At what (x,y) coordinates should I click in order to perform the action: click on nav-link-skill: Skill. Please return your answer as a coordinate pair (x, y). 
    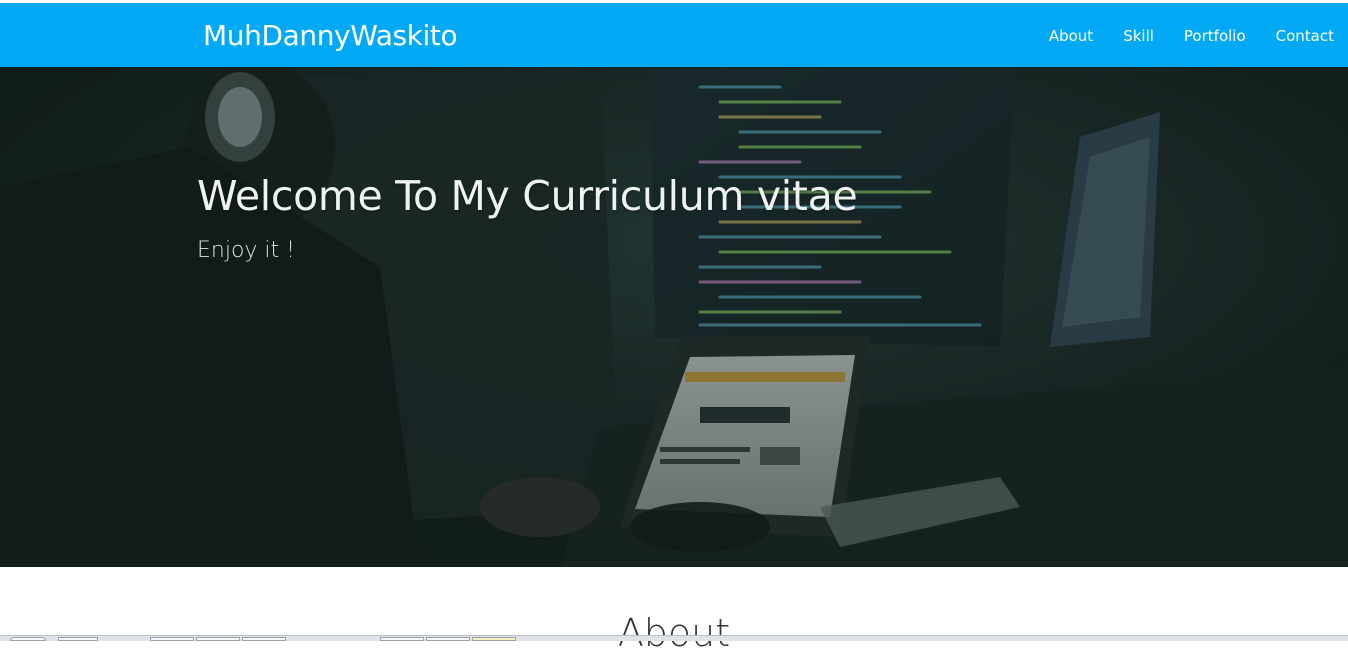
    Looking at the image, I should click on (1138, 36).